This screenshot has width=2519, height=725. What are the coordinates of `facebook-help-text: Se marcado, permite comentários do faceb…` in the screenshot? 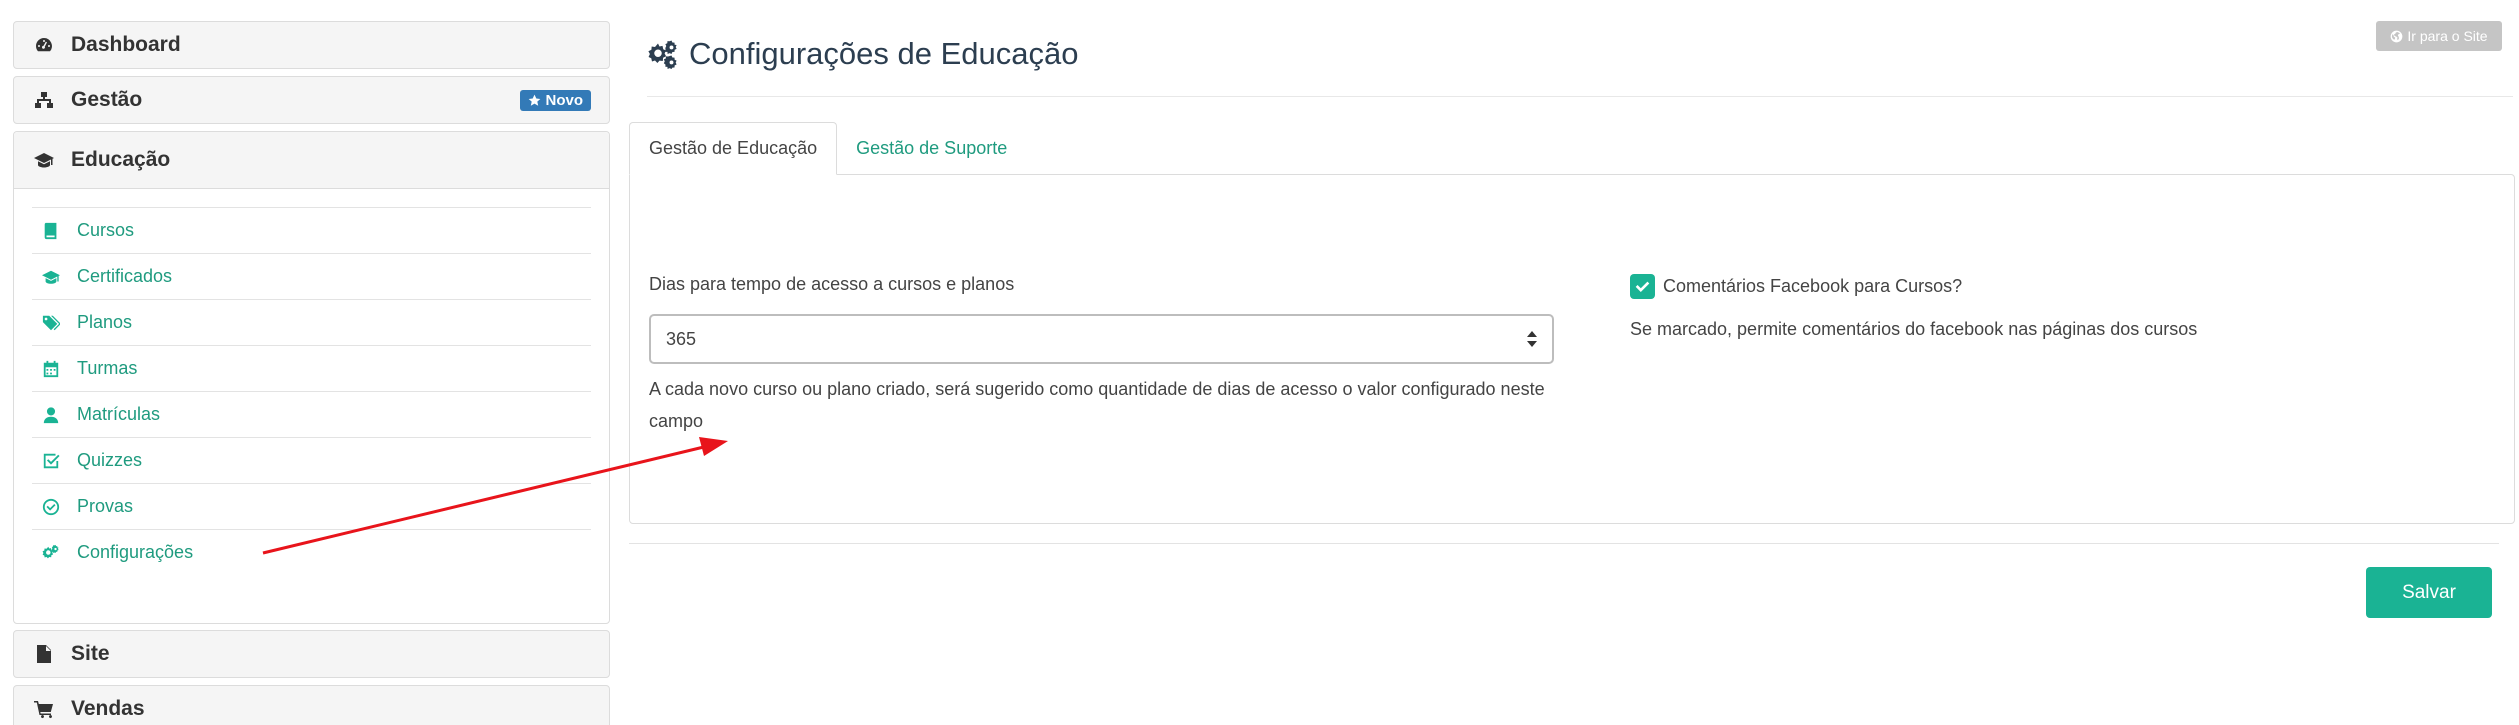 It's located at (1914, 329).